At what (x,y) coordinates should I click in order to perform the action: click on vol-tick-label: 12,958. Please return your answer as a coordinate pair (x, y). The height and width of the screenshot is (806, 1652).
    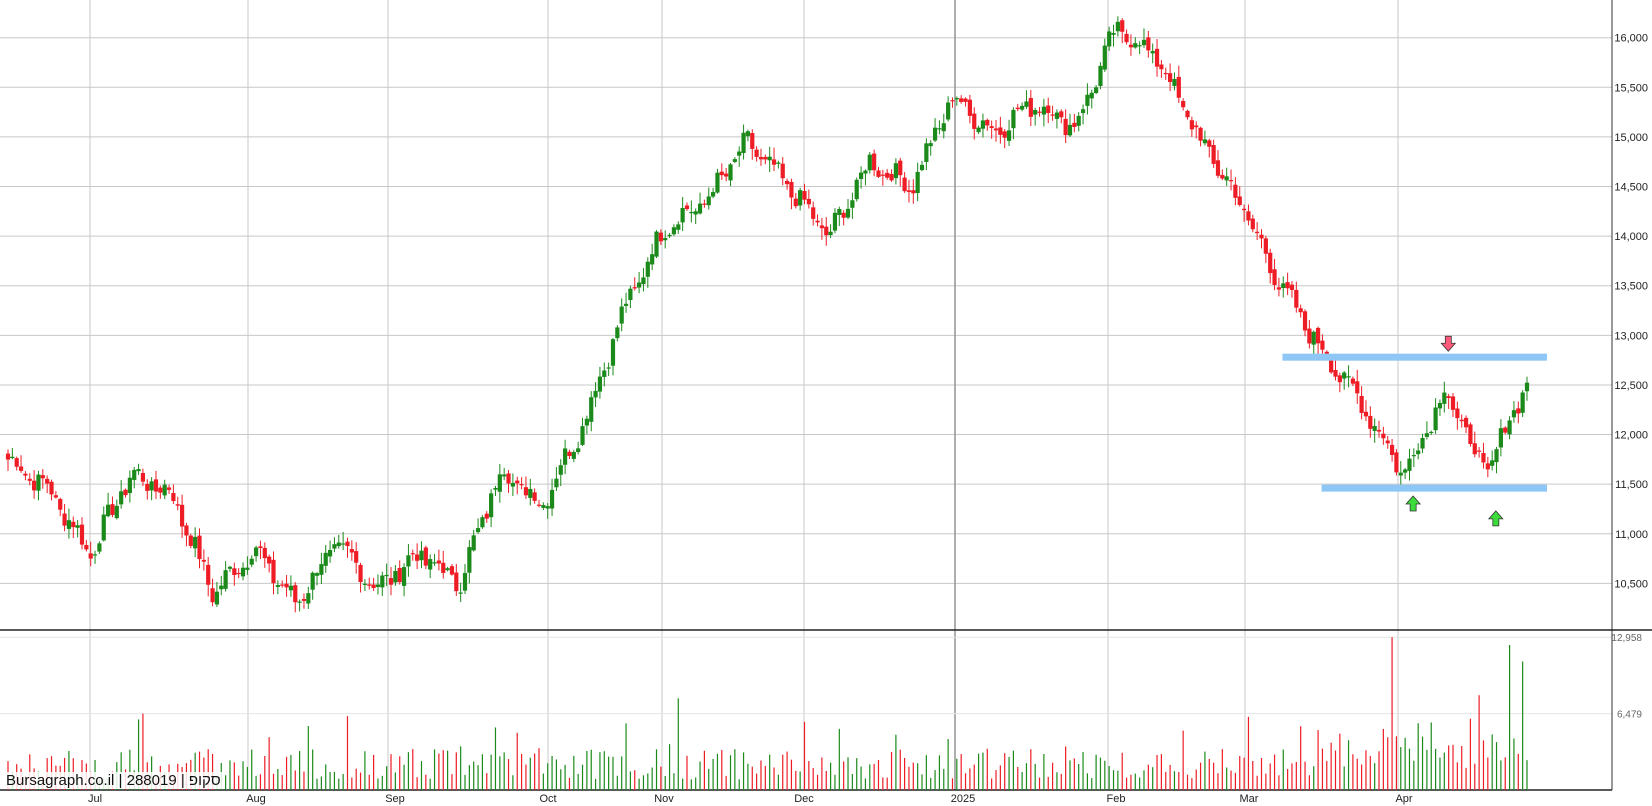
    Looking at the image, I should click on (1626, 638).